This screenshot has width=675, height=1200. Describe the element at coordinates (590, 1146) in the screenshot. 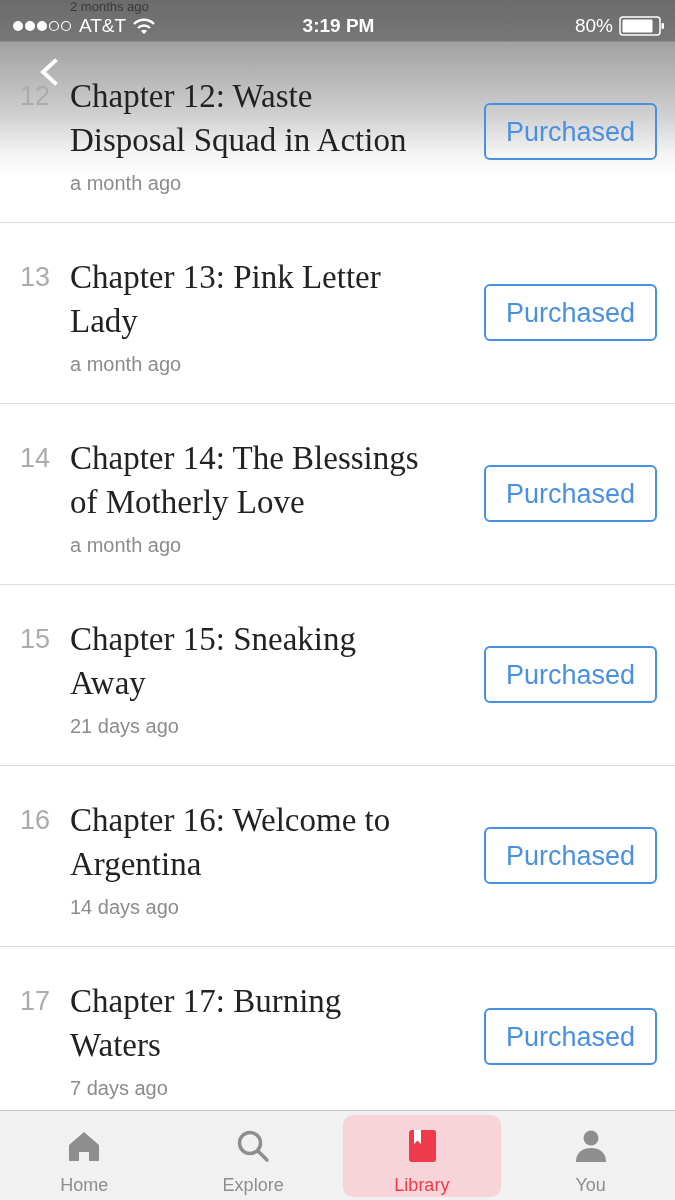

I see `person-icon` at that location.